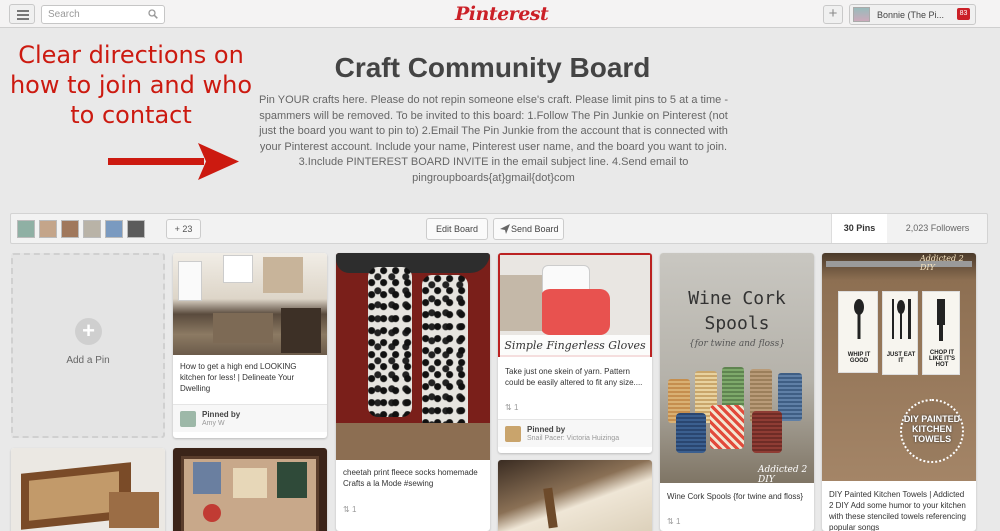 Image resolution: width=1000 pixels, height=531 pixels. Describe the element at coordinates (932, 431) in the screenshot. I see `pin-image-stamp: DIY PAINTED KITCHEN TOWELS` at that location.